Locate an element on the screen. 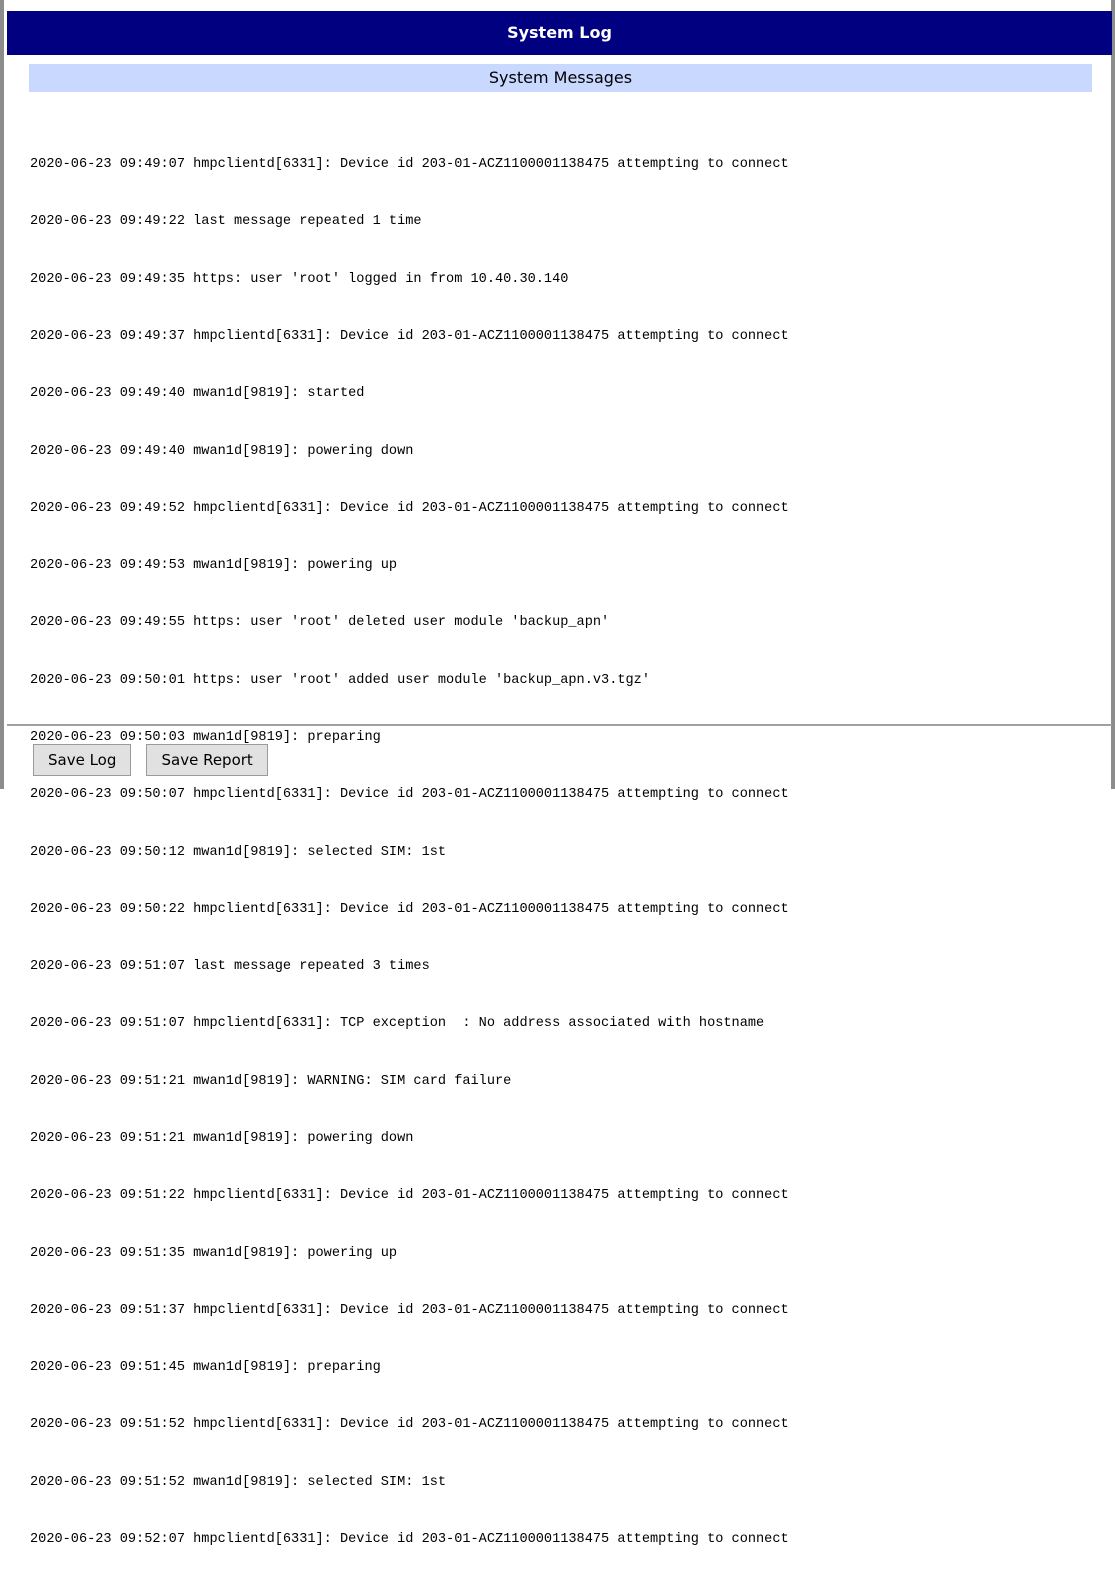 This screenshot has height=1578, width=1115. save-log-button: Save Log is located at coordinates (82, 760).